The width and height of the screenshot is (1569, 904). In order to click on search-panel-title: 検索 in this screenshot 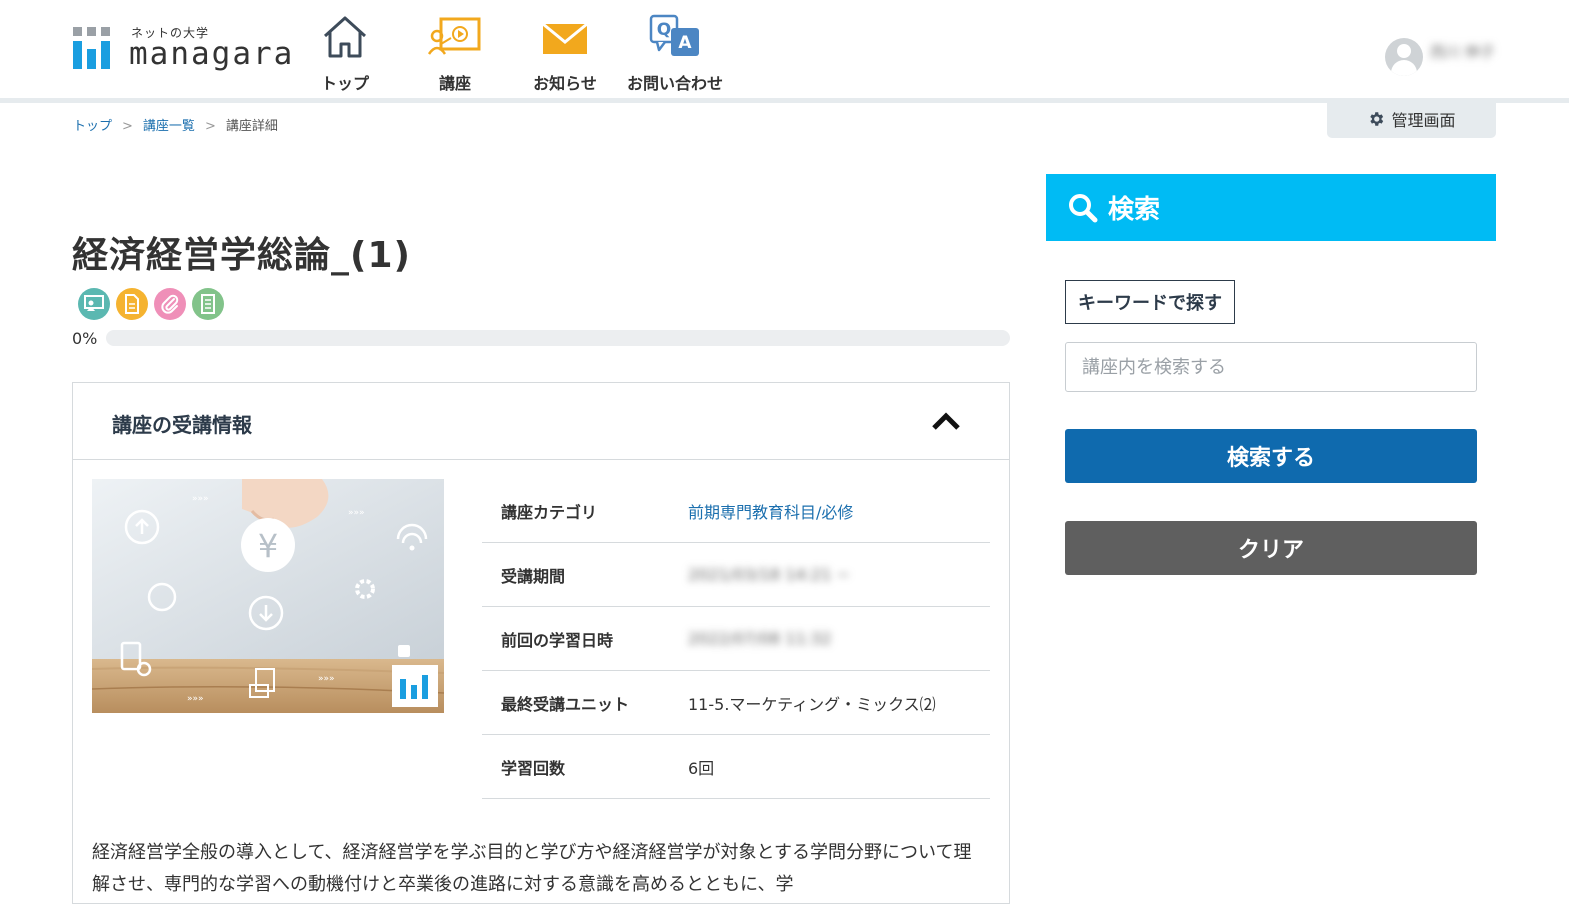, I will do `click(1134, 210)`.